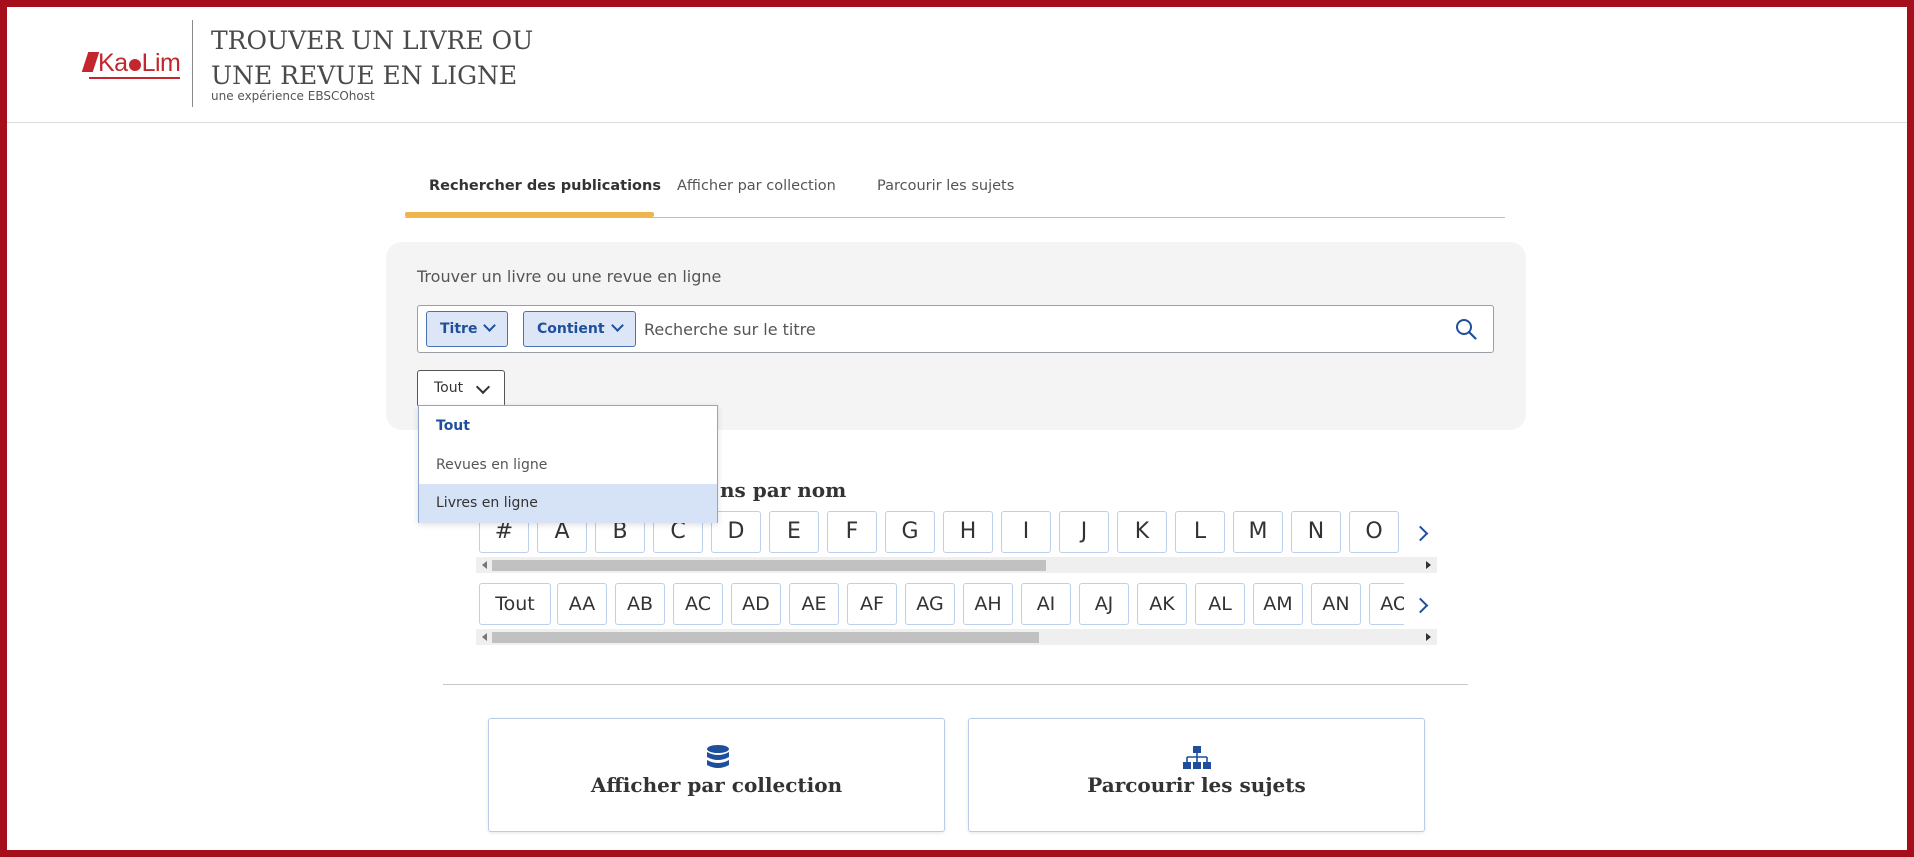 The image size is (1914, 857). What do you see at coordinates (1278, 604) in the screenshot?
I see `pair-button: AM` at bounding box center [1278, 604].